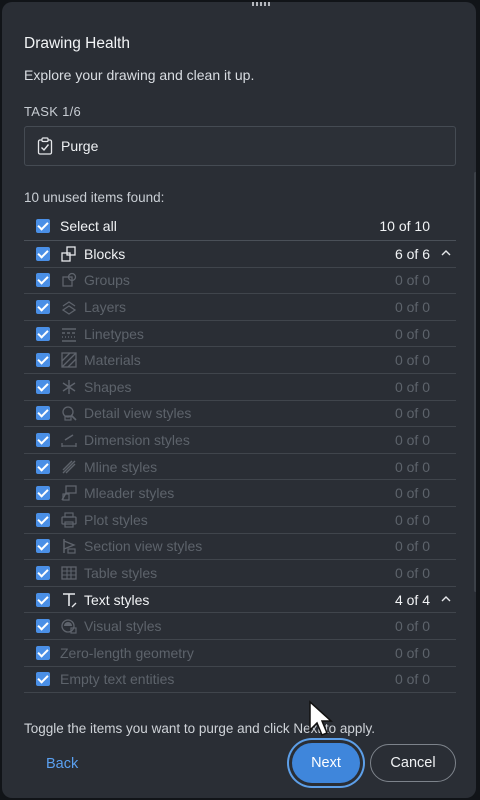 The width and height of the screenshot is (480, 800). What do you see at coordinates (117, 599) in the screenshot?
I see `item-label: Text styles` at bounding box center [117, 599].